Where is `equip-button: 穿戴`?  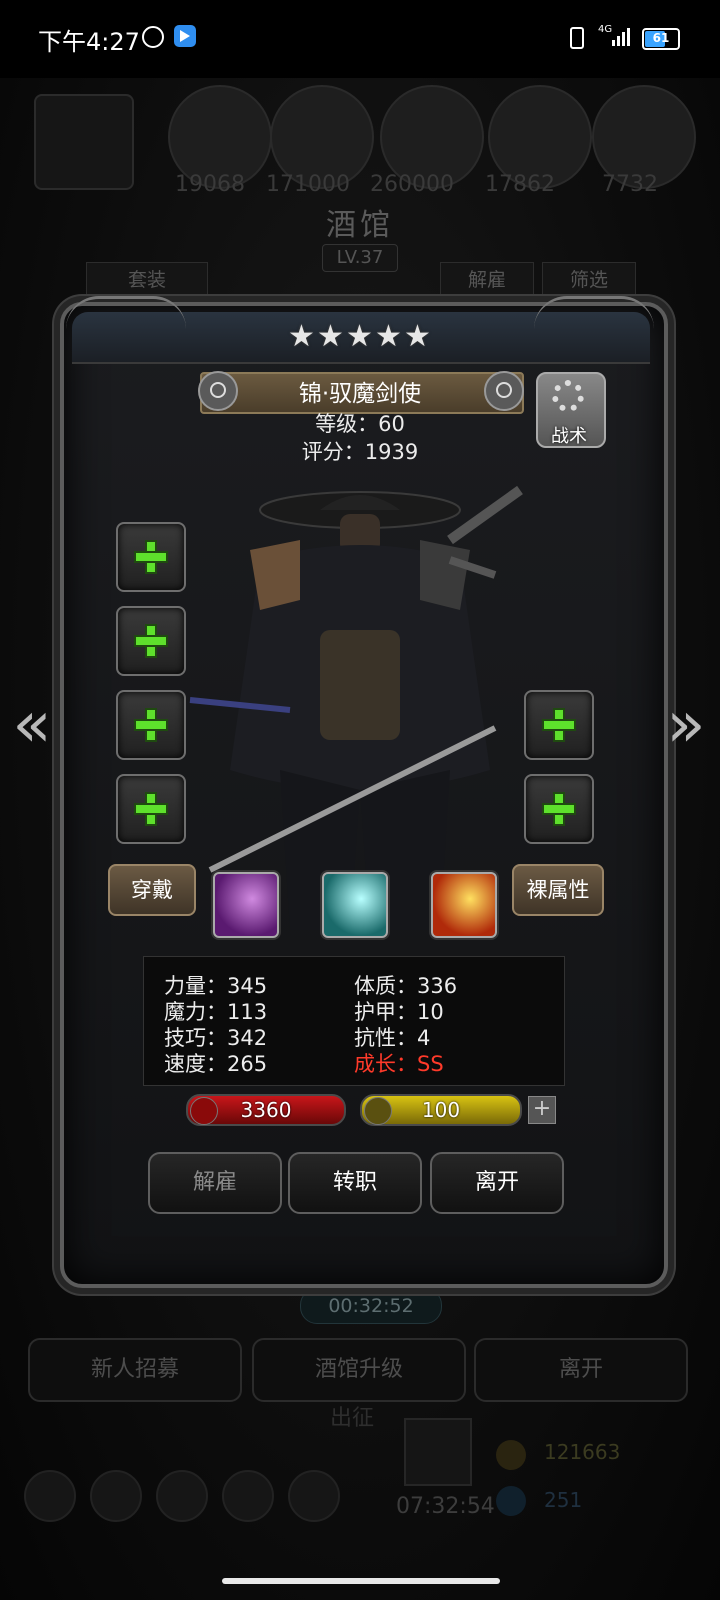
equip-button: 穿戴 is located at coordinates (152, 890).